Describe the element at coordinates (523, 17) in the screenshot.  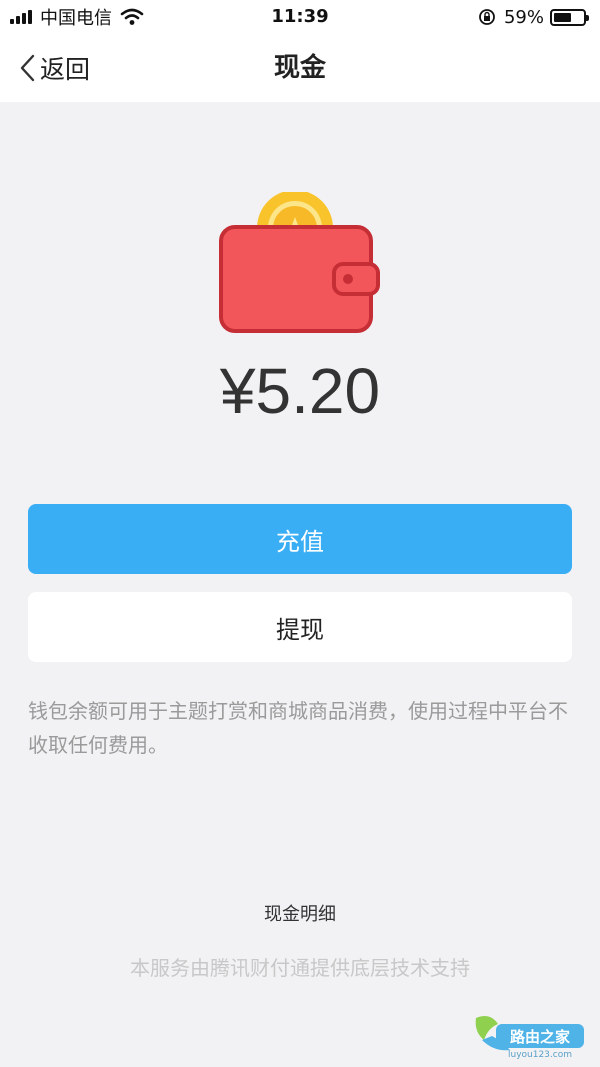
I see `battery-percent: 59%` at that location.